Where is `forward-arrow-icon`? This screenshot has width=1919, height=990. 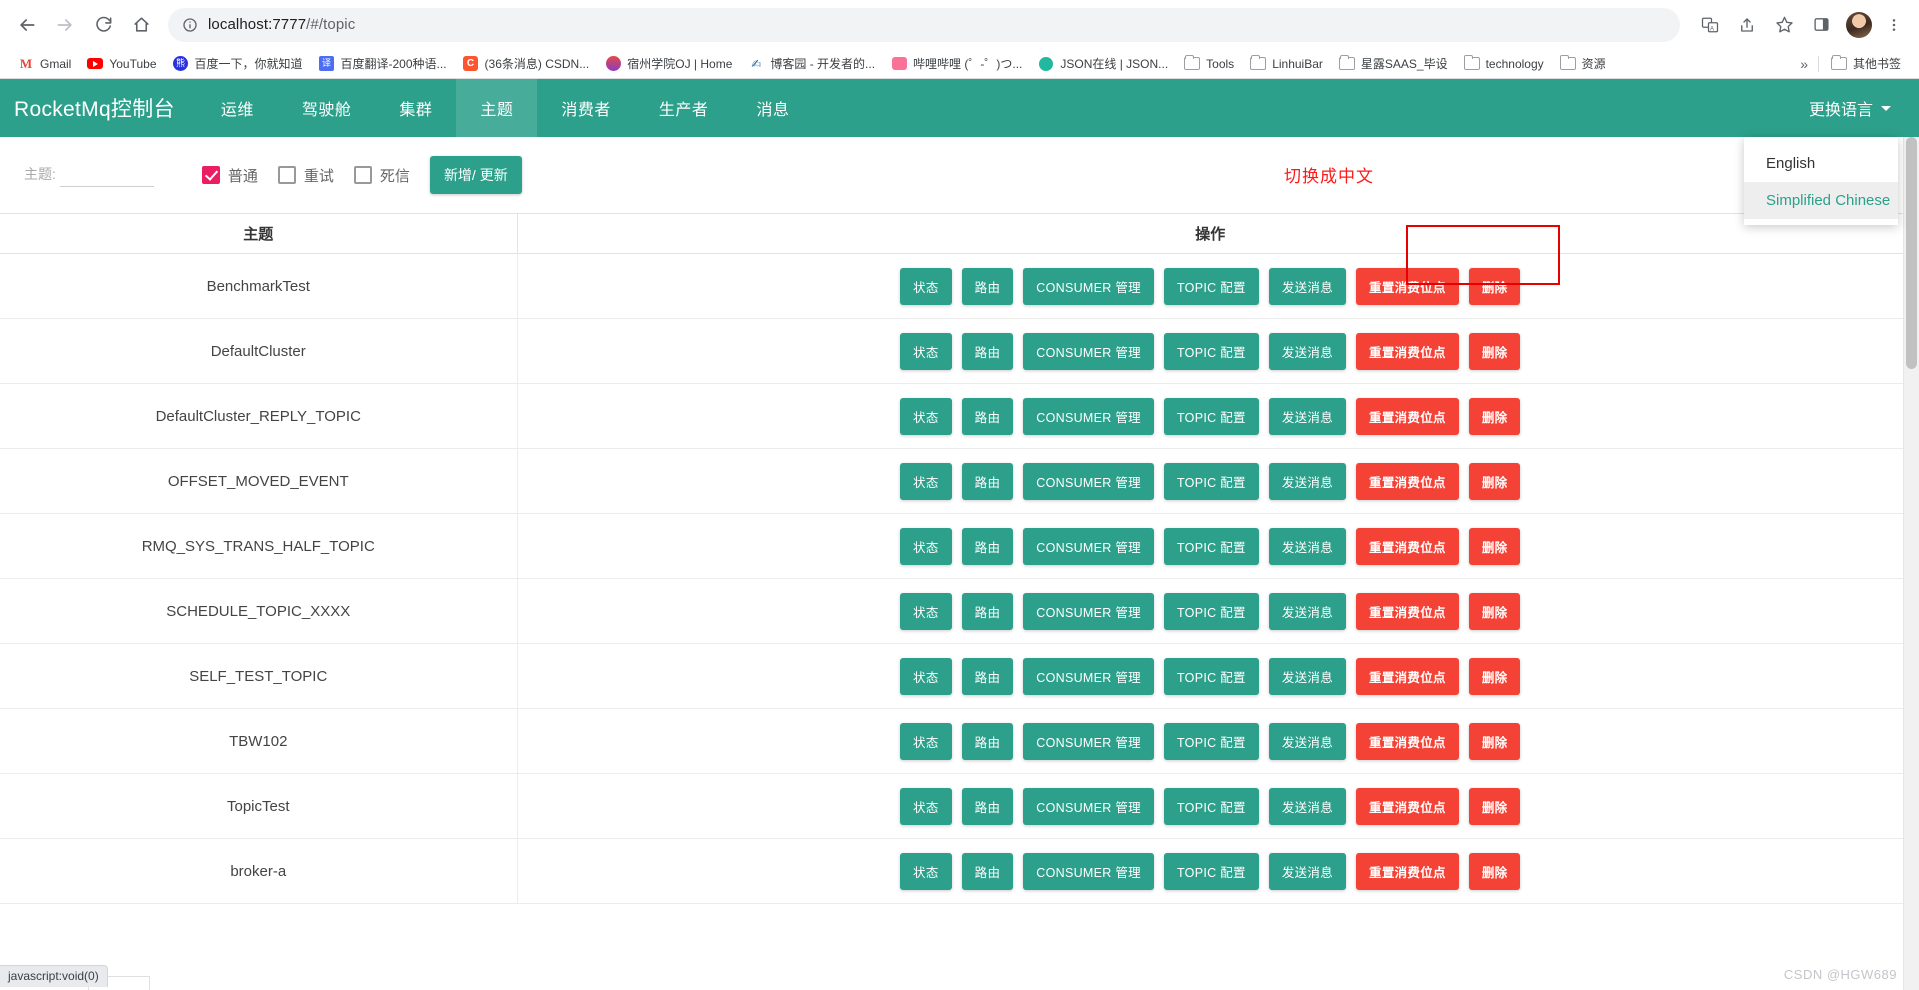
forward-arrow-icon is located at coordinates (65, 25).